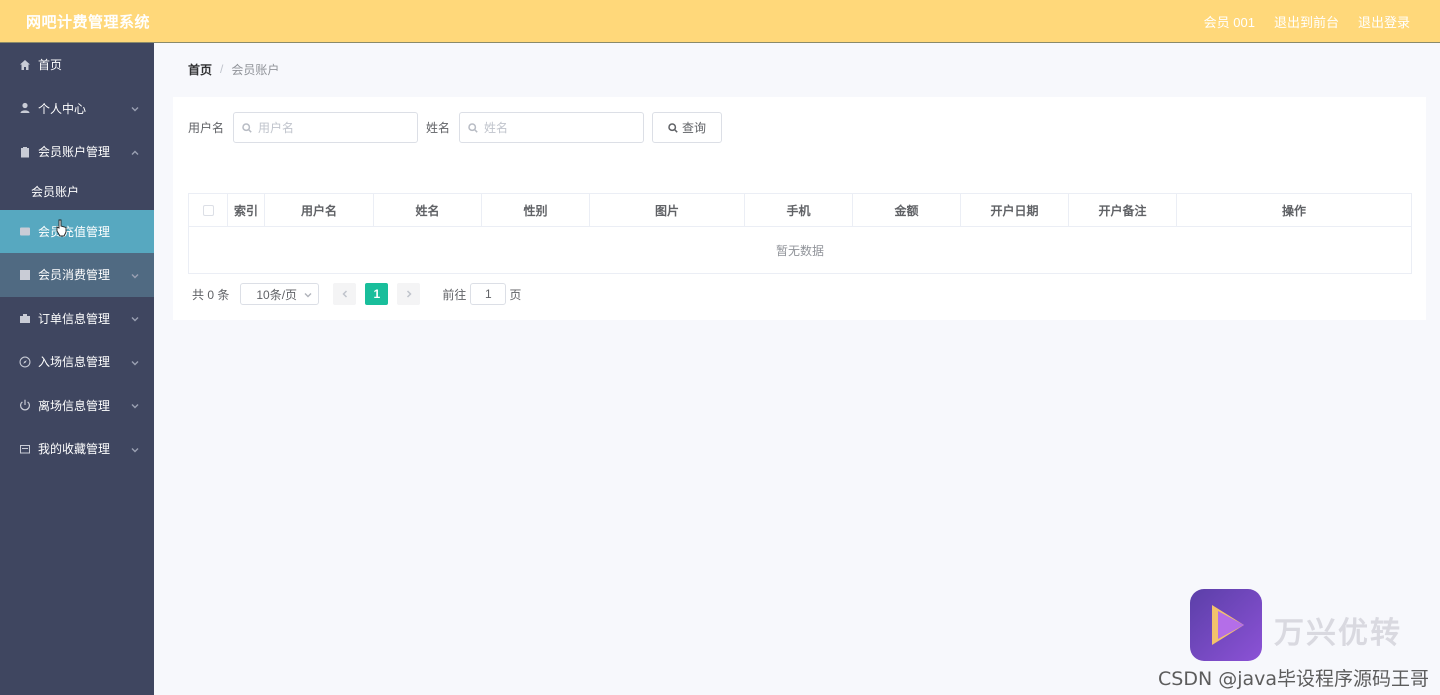 This screenshot has width=1440, height=695. What do you see at coordinates (536, 210) in the screenshot?
I see `column-header: 性别` at bounding box center [536, 210].